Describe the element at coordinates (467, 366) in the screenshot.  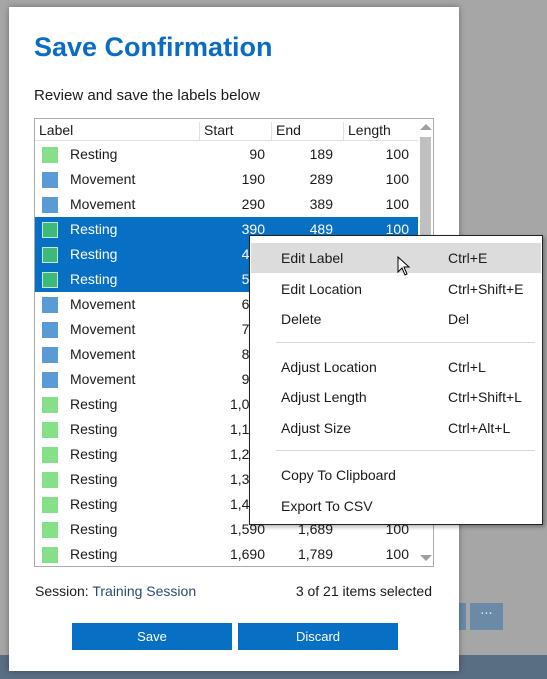
I see `menu-item-shortcut: Ctrl+L` at that location.